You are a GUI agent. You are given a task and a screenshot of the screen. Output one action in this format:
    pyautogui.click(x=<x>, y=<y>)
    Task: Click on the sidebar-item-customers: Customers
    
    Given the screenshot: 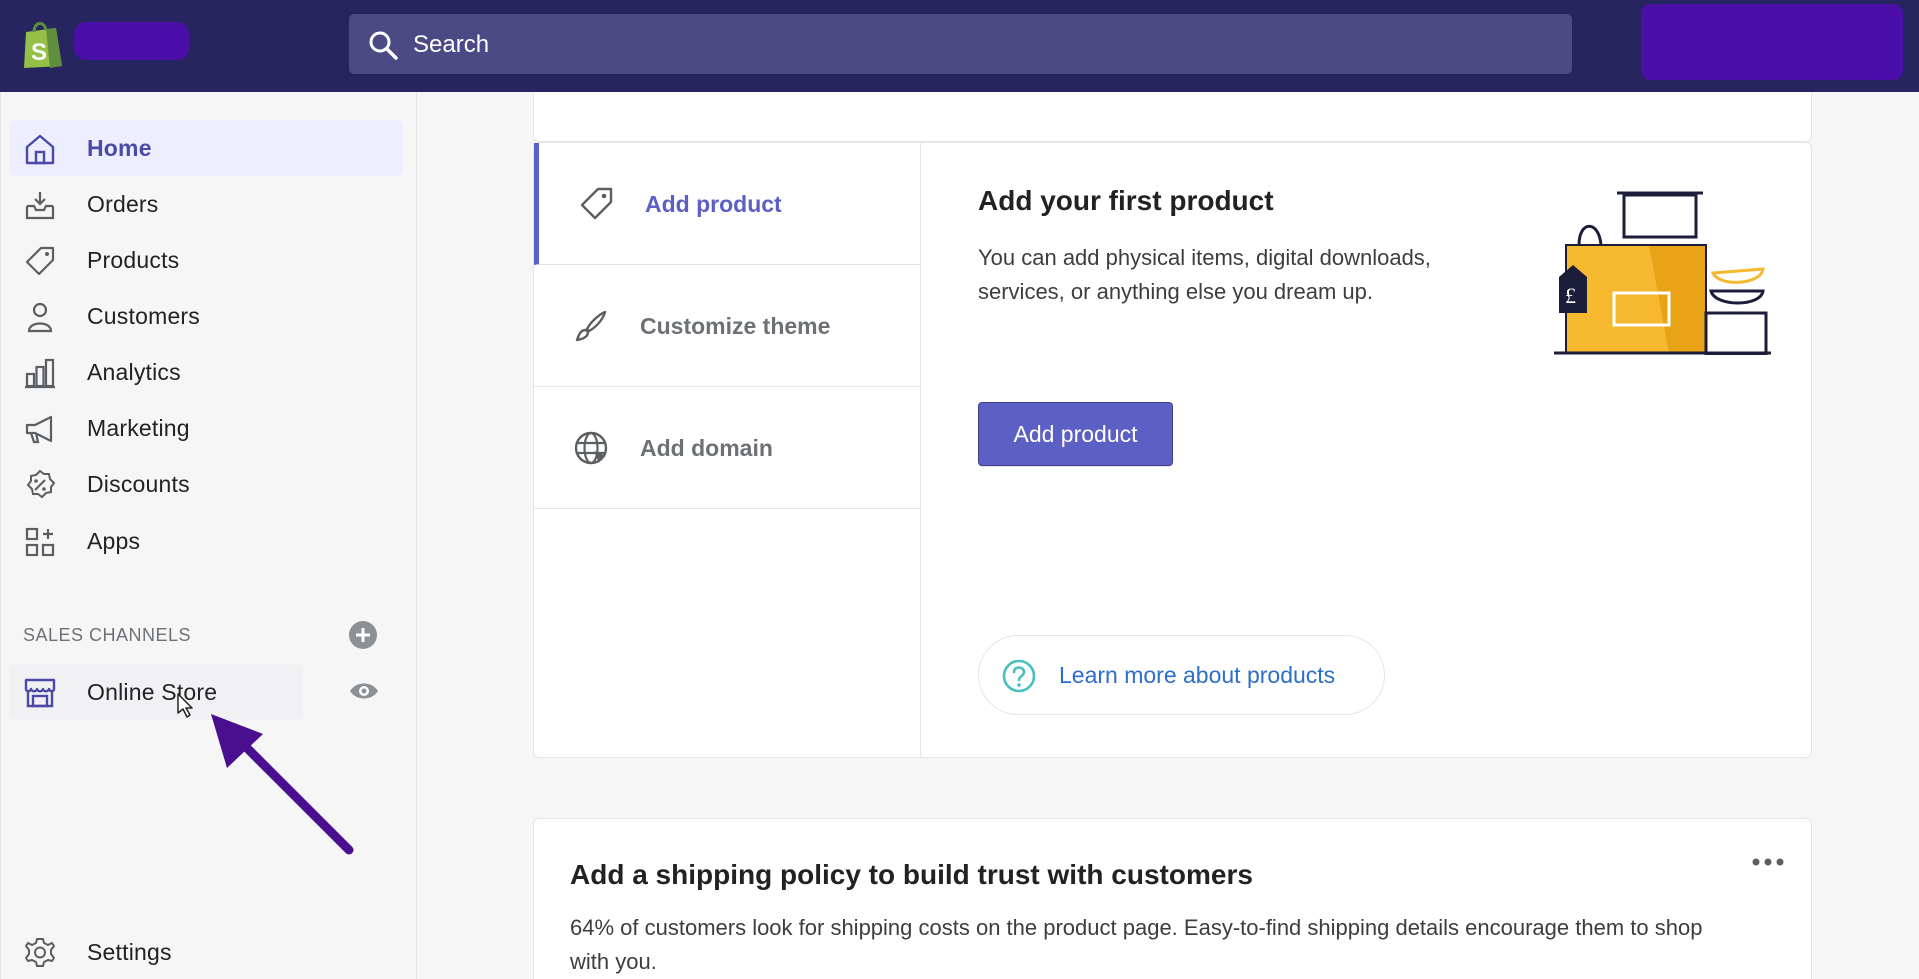 What is the action you would take?
    pyautogui.click(x=206, y=316)
    